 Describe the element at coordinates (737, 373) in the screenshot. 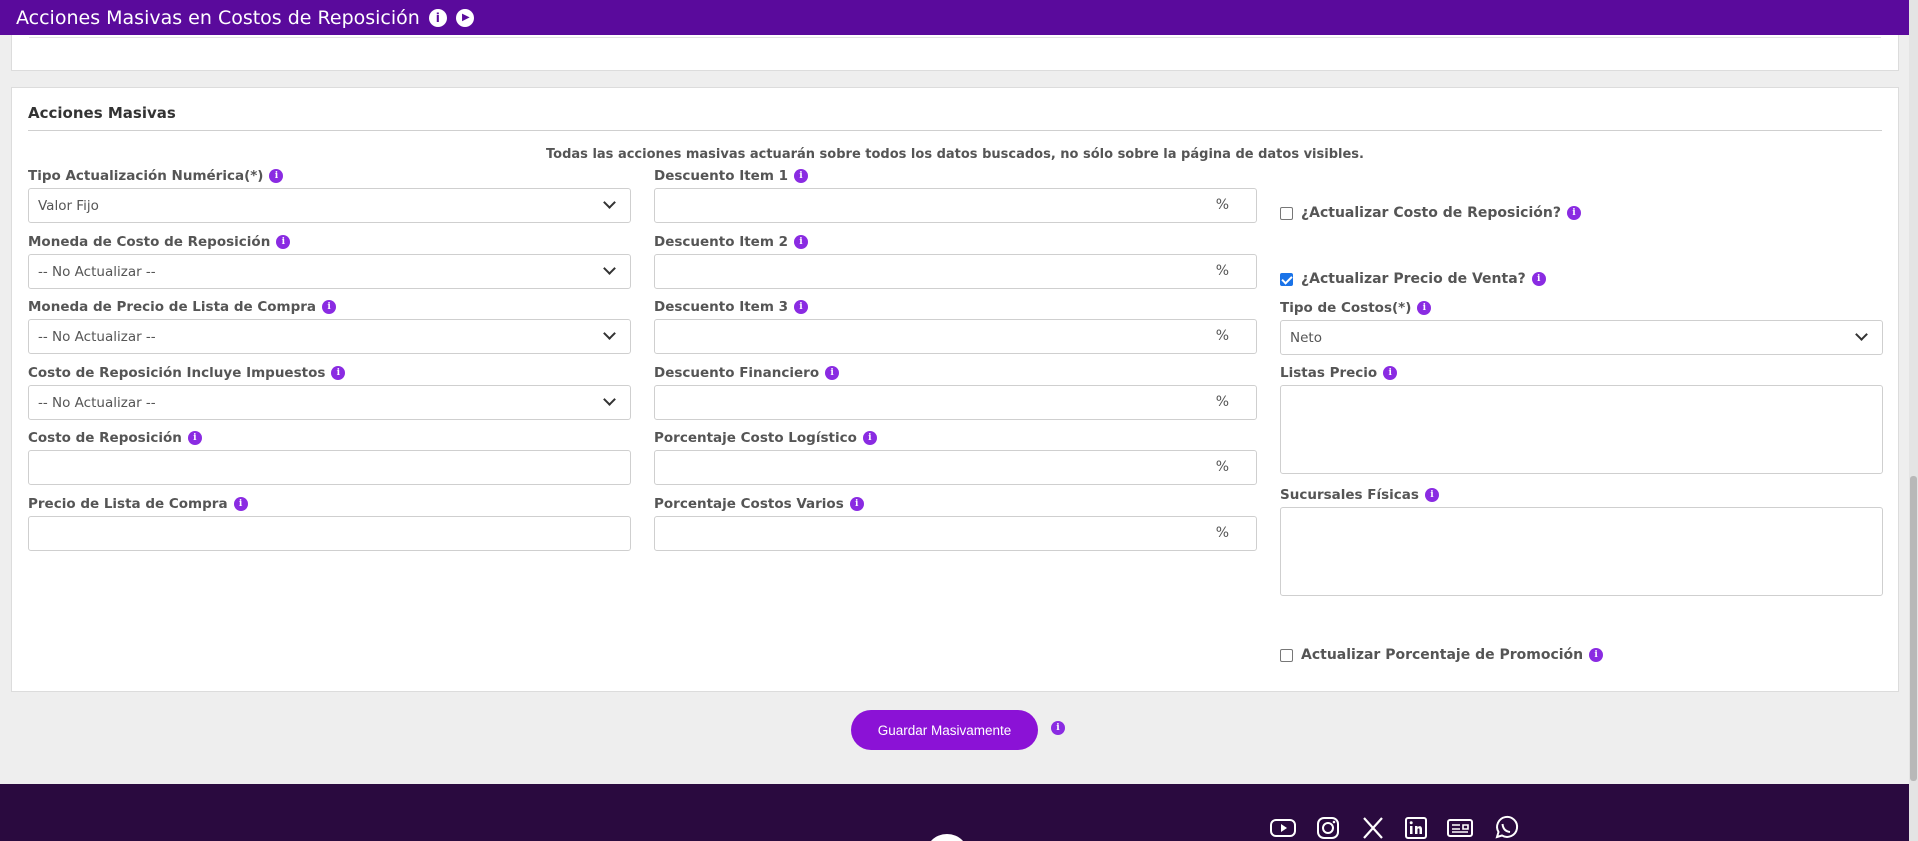

I see `field-label: Descuento Financiero` at that location.